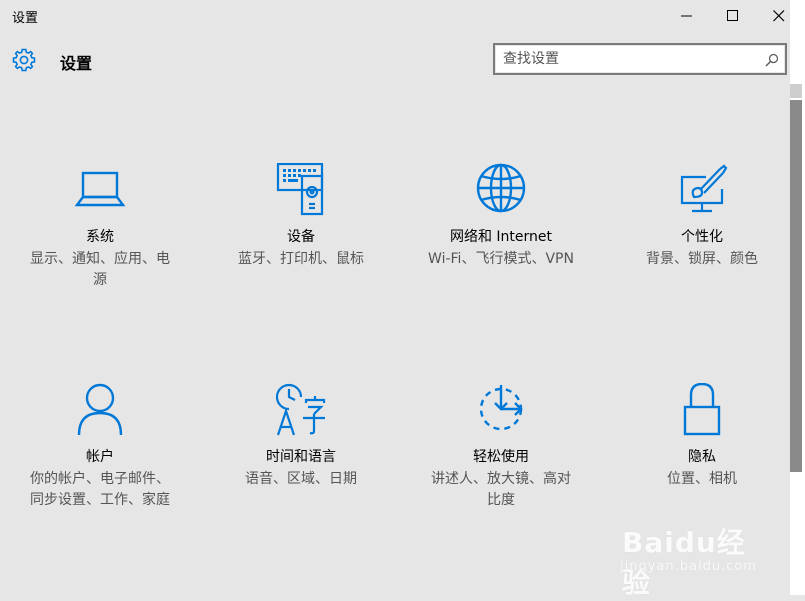 This screenshot has height=601, width=805. I want to click on tile-accounts-desc: 你的帐户、电子邮件、 同步设置、工作、家庭, so click(100, 490).